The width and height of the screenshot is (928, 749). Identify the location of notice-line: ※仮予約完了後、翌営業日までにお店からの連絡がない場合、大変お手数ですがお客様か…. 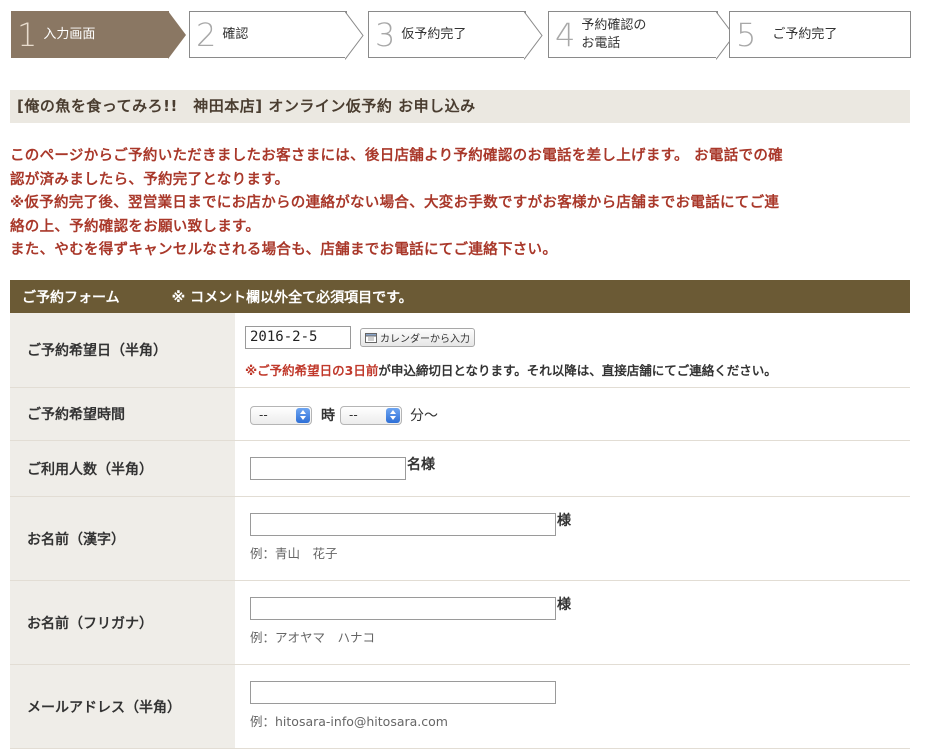
(395, 203).